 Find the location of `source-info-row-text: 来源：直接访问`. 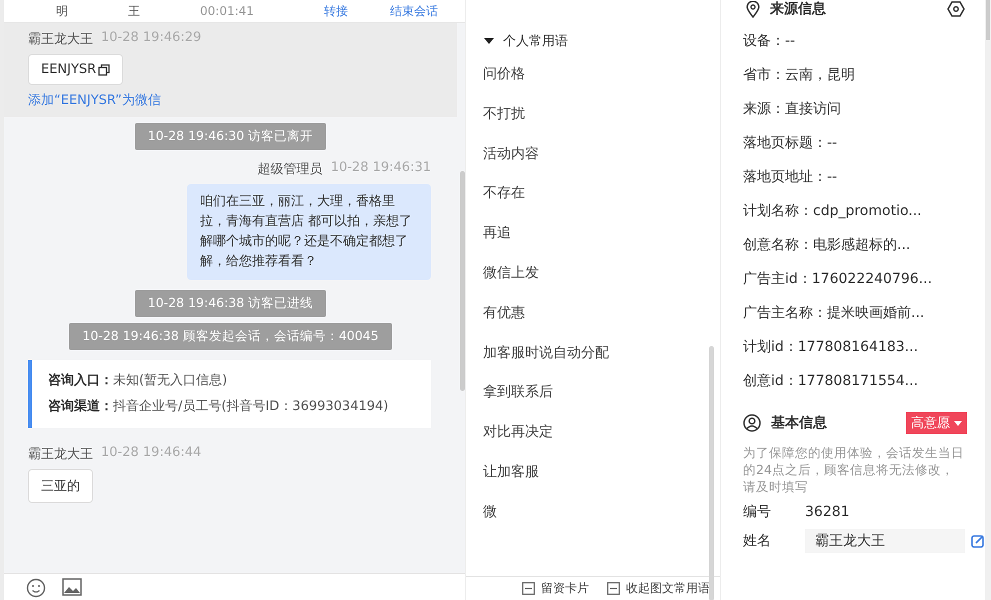

source-info-row-text: 来源：直接访问 is located at coordinates (792, 109).